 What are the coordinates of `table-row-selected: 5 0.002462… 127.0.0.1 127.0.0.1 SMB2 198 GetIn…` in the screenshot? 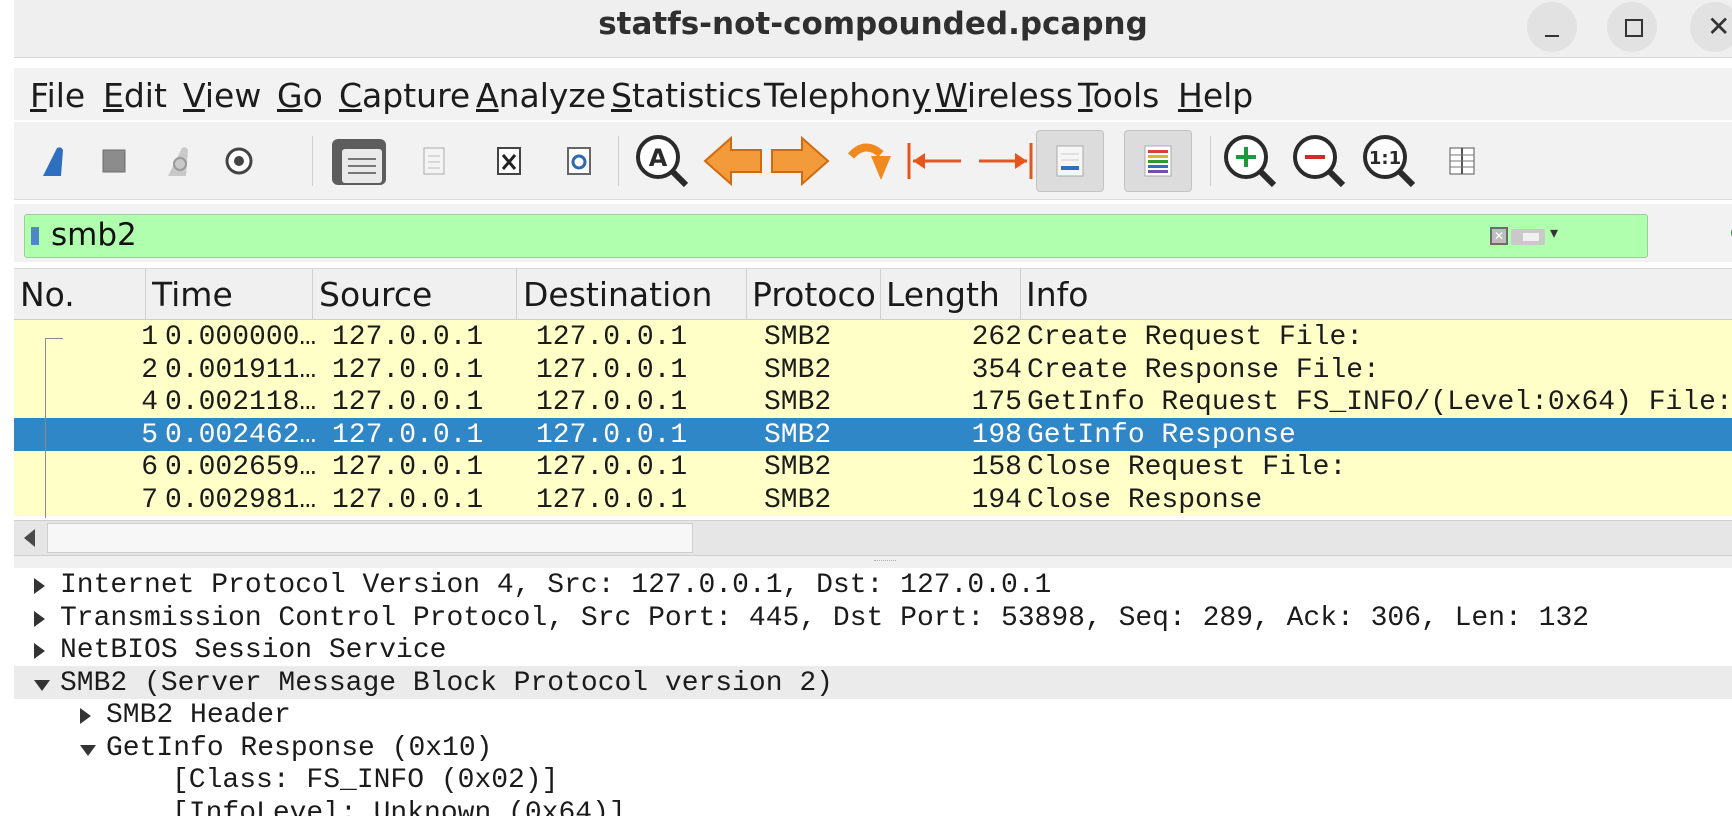 It's located at (873, 434).